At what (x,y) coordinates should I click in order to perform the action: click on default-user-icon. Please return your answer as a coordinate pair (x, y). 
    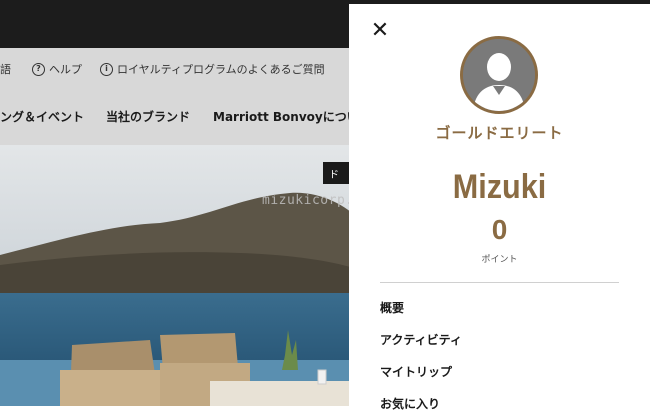
    Looking at the image, I should click on (499, 75).